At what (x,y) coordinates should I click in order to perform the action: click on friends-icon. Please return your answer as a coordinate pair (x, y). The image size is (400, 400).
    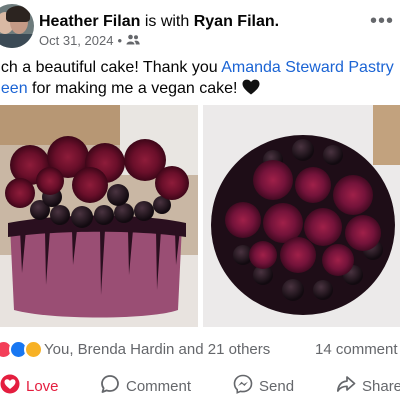
    Looking at the image, I should click on (133, 40).